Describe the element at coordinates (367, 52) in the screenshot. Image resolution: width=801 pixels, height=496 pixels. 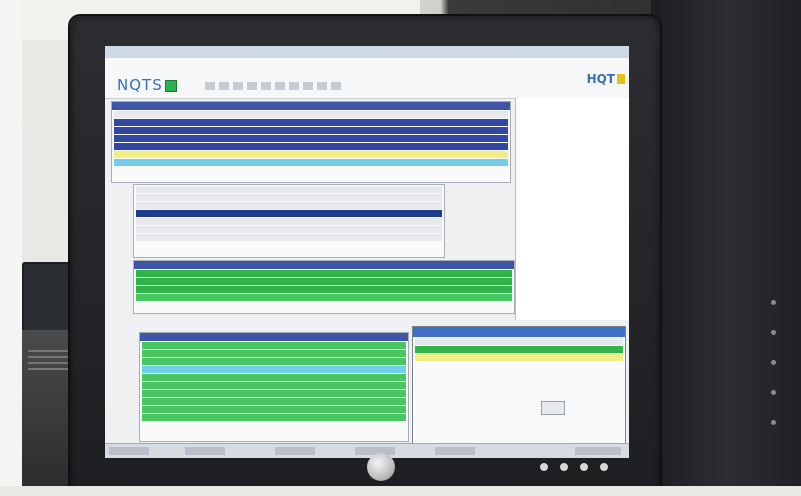
I see `window-titlebar` at that location.